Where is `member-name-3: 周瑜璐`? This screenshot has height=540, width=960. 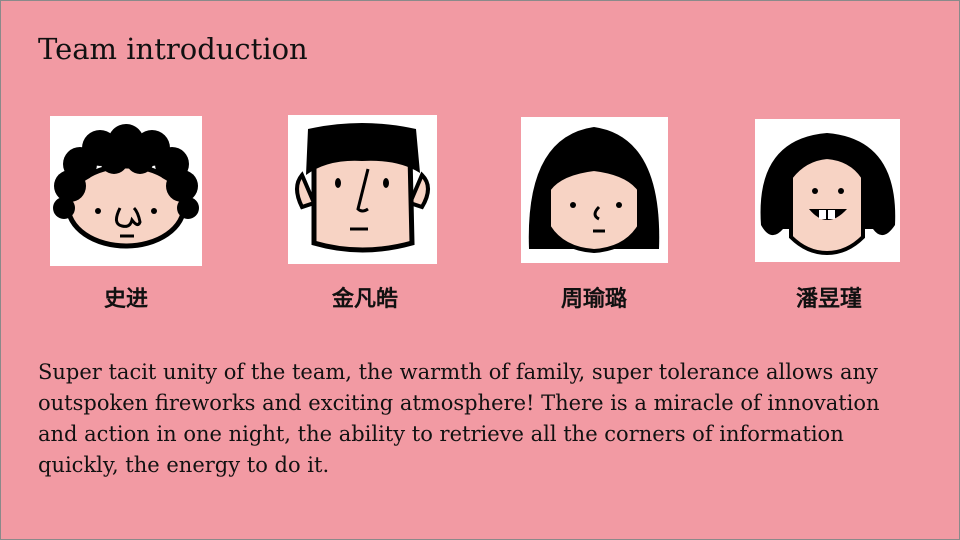
member-name-3: 周瑜璐 is located at coordinates (593, 299).